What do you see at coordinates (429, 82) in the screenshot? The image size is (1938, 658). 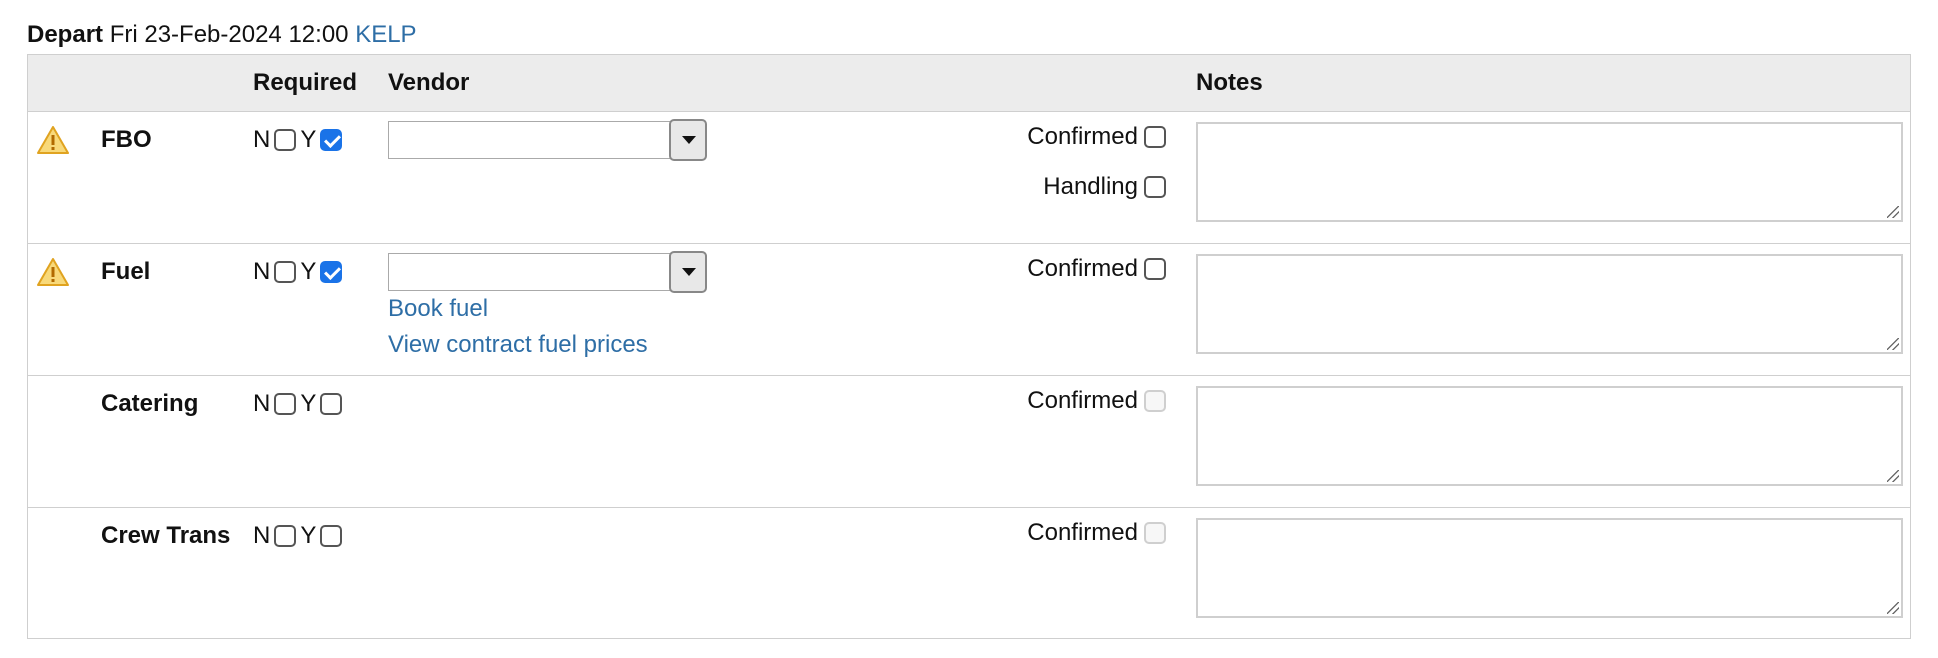 I see `column-vendor: Vendor` at bounding box center [429, 82].